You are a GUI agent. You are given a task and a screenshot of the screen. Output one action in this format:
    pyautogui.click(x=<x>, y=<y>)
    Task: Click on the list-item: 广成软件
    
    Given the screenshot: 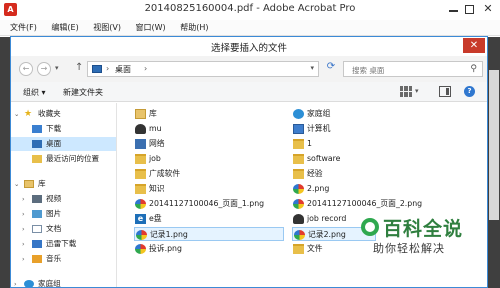 What is the action you would take?
    pyautogui.click(x=210, y=174)
    